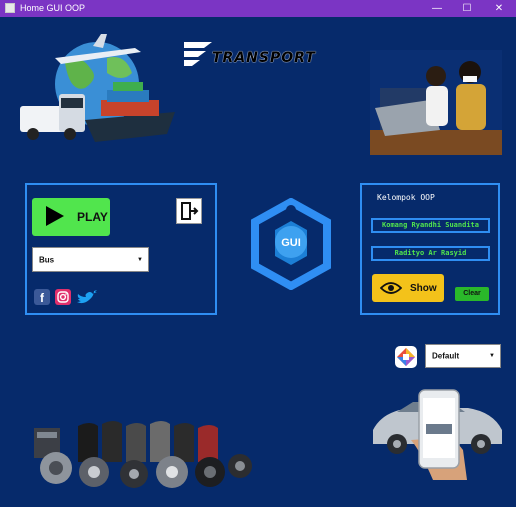  I want to click on maximize-button: ☐, so click(467, 8).